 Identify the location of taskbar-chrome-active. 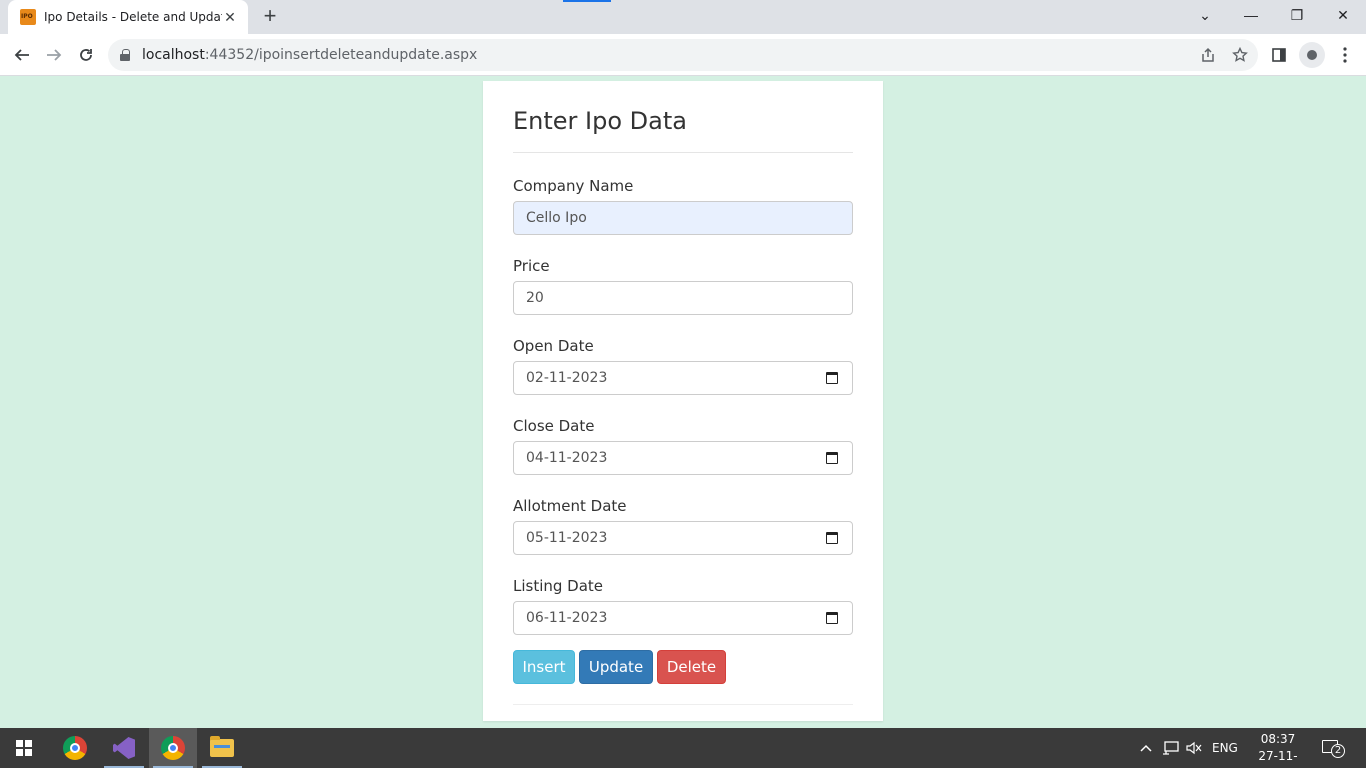
(173, 748).